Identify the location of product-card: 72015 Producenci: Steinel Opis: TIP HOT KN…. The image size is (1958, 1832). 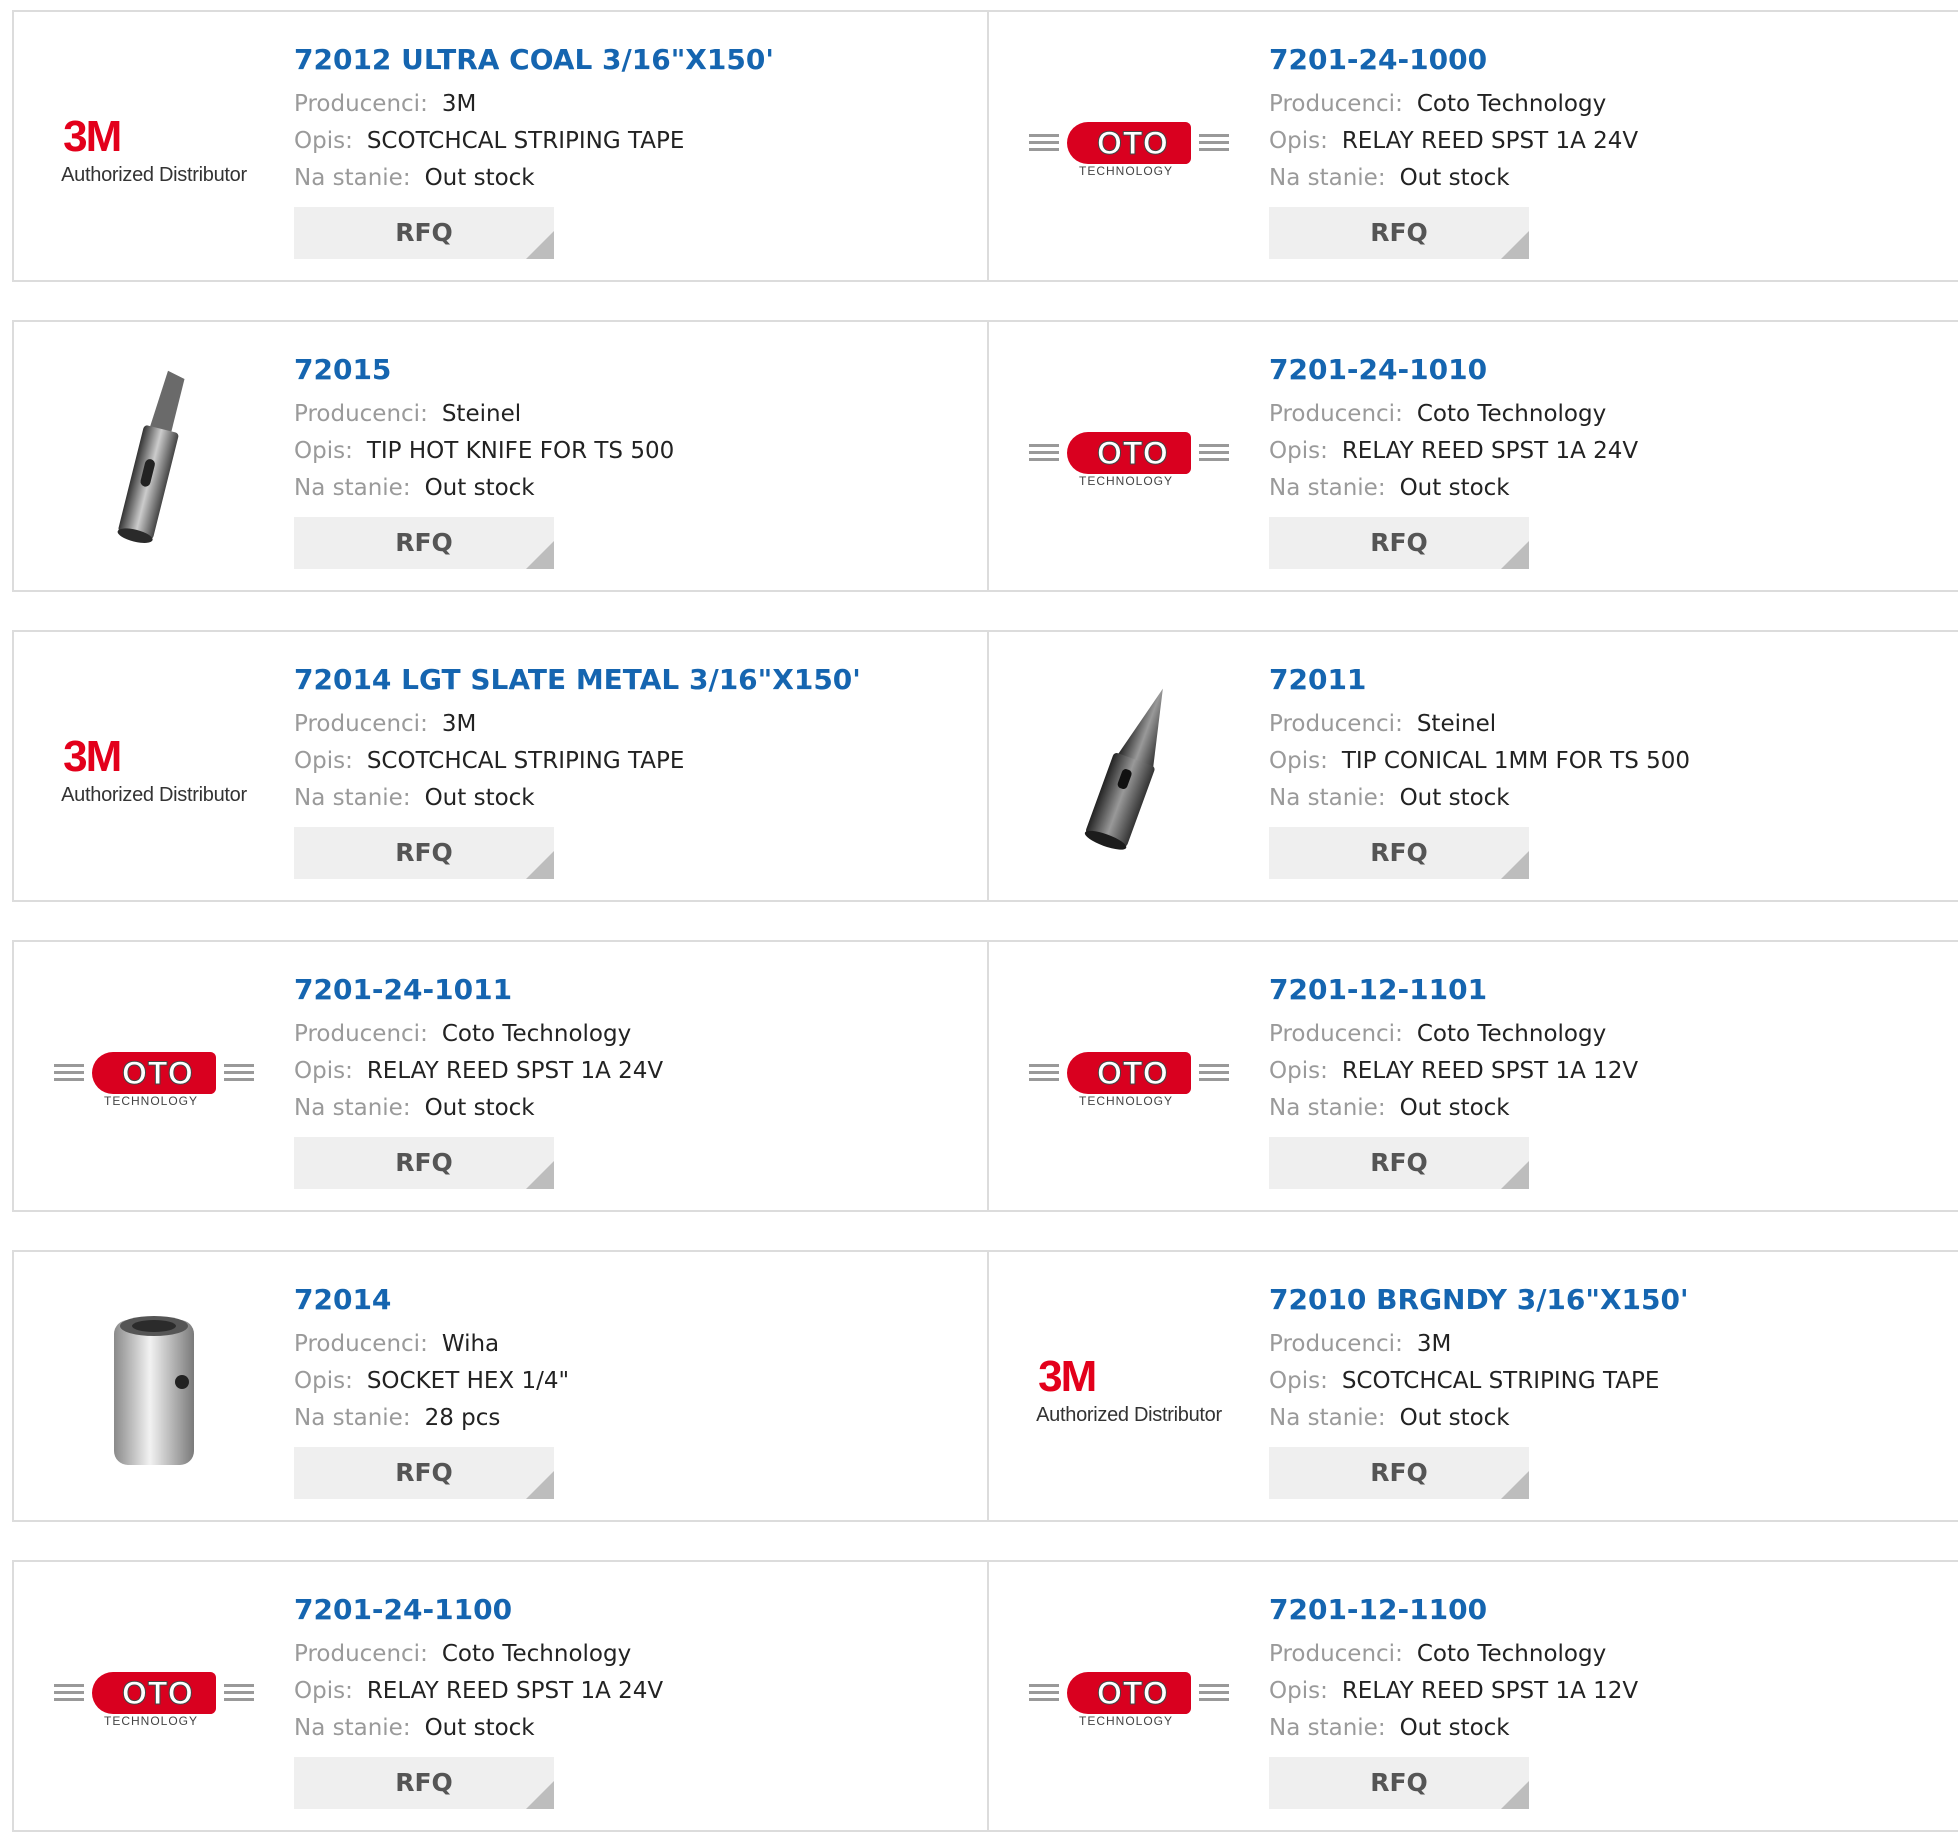
(500, 456).